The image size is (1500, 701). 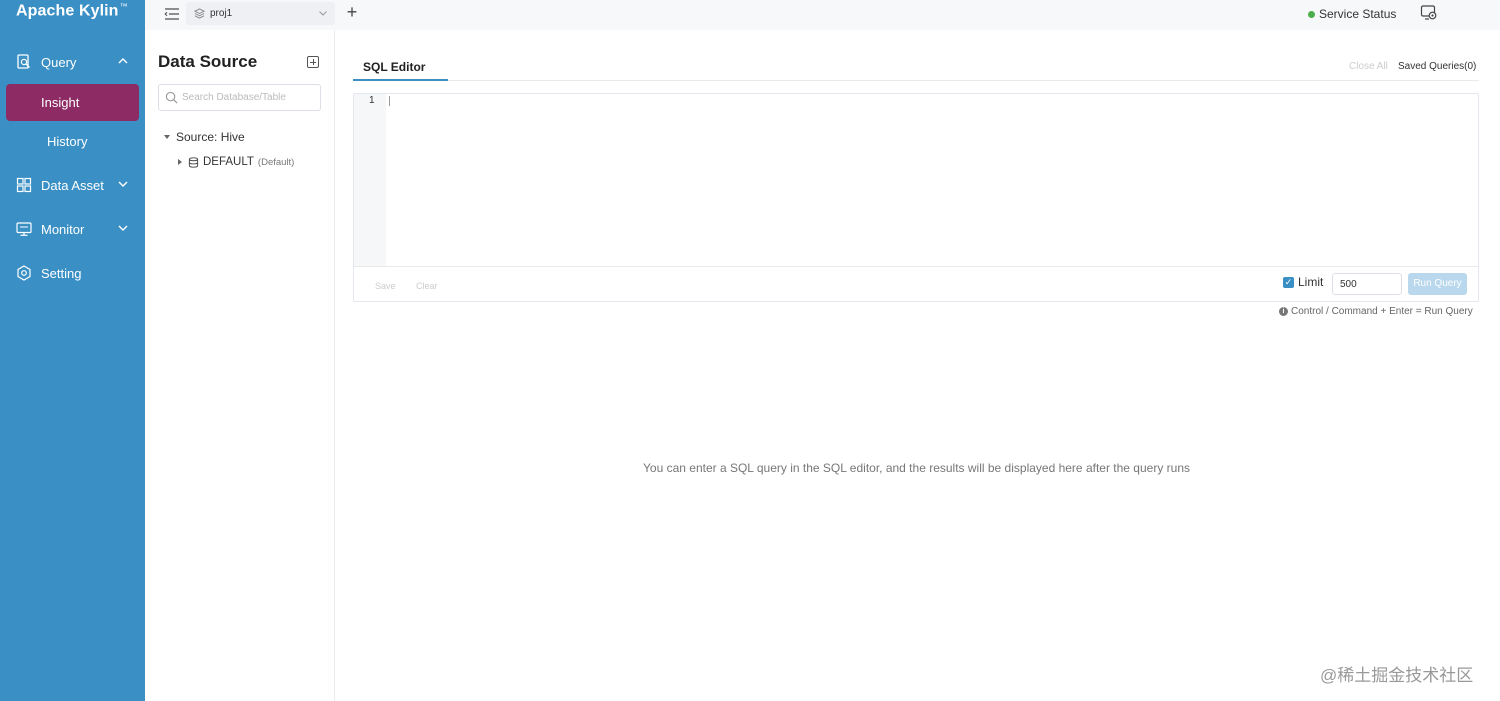 What do you see at coordinates (24, 62) in the screenshot?
I see `query-icon` at bounding box center [24, 62].